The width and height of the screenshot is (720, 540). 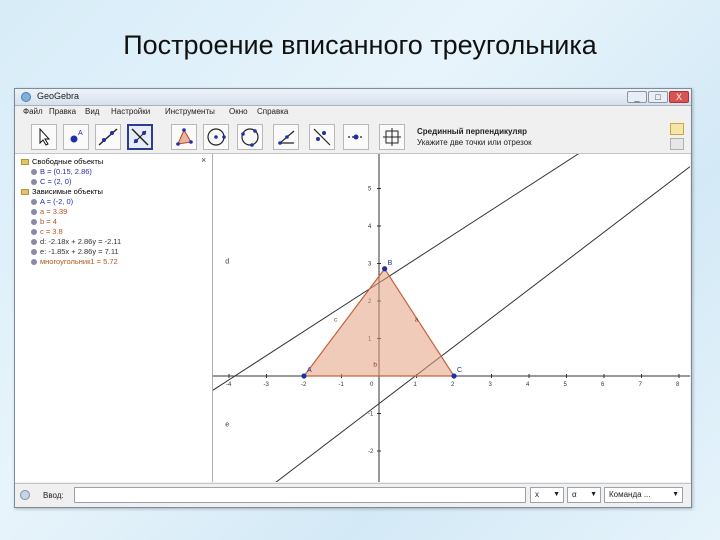 What do you see at coordinates (574, 494) in the screenshot?
I see `greek-dropdown-value: α` at bounding box center [574, 494].